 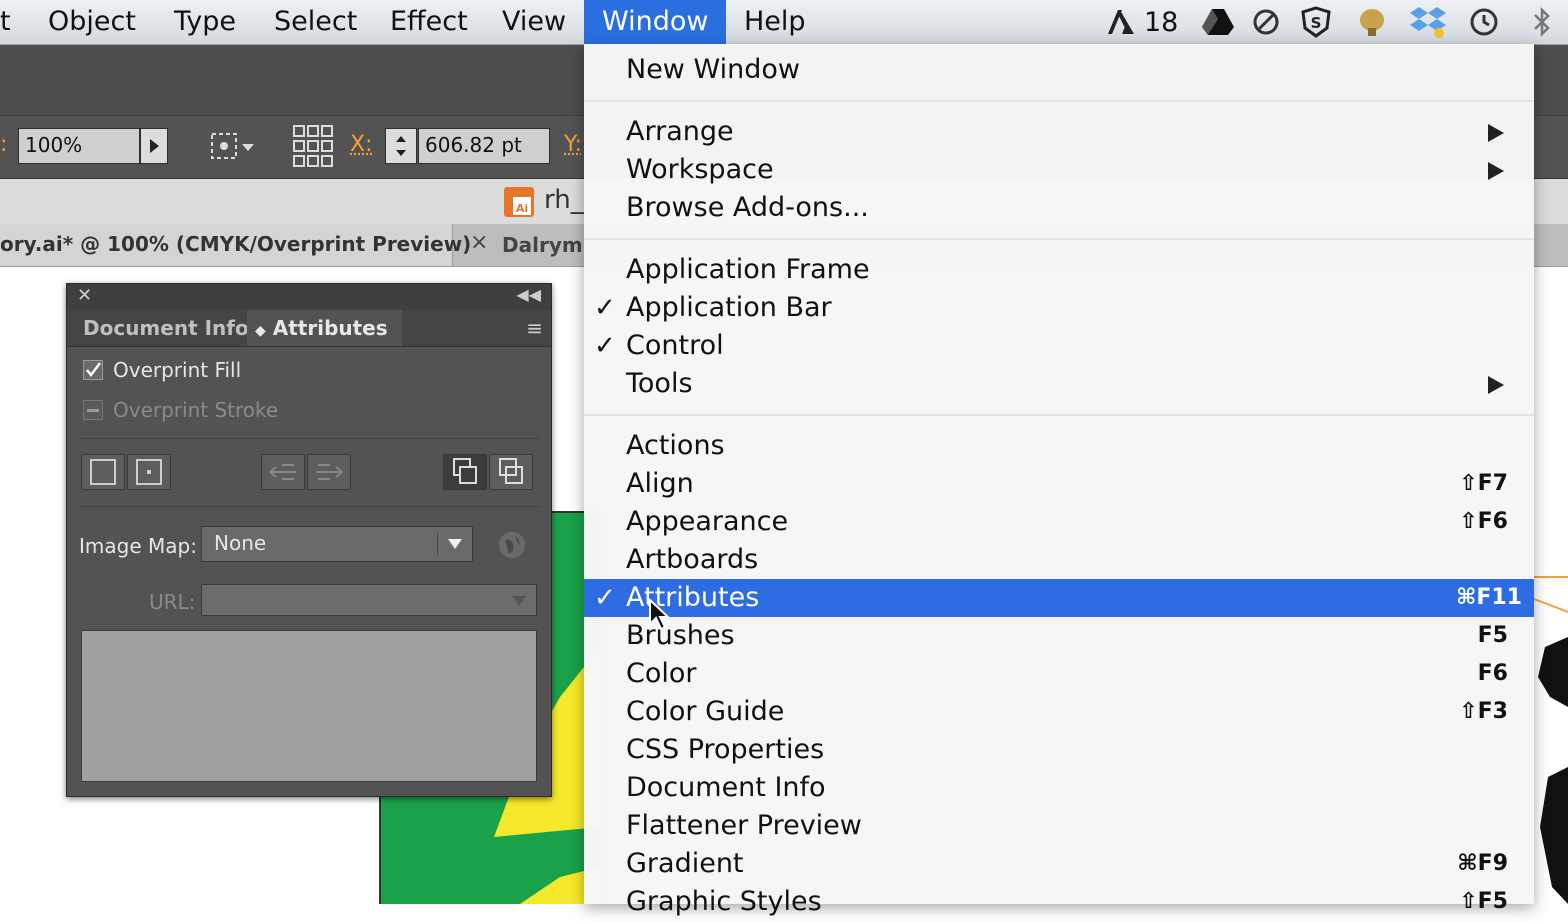 I want to click on panel-divider, so click(x=309, y=438).